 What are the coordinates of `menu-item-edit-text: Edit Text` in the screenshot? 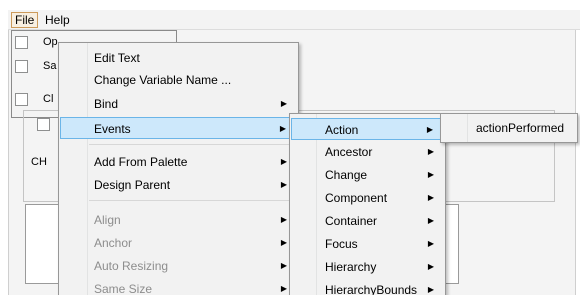 It's located at (178, 58).